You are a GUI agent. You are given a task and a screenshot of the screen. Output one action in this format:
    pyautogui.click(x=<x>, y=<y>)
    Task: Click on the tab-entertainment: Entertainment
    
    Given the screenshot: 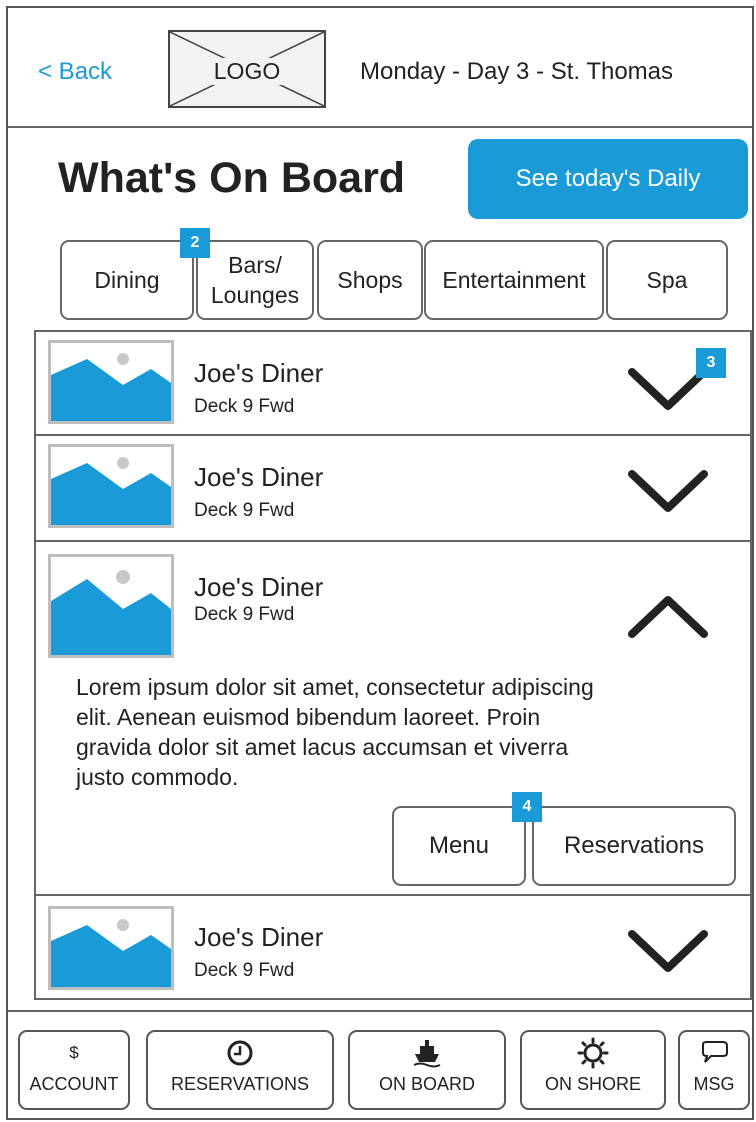 What is the action you would take?
    pyautogui.click(x=514, y=280)
    